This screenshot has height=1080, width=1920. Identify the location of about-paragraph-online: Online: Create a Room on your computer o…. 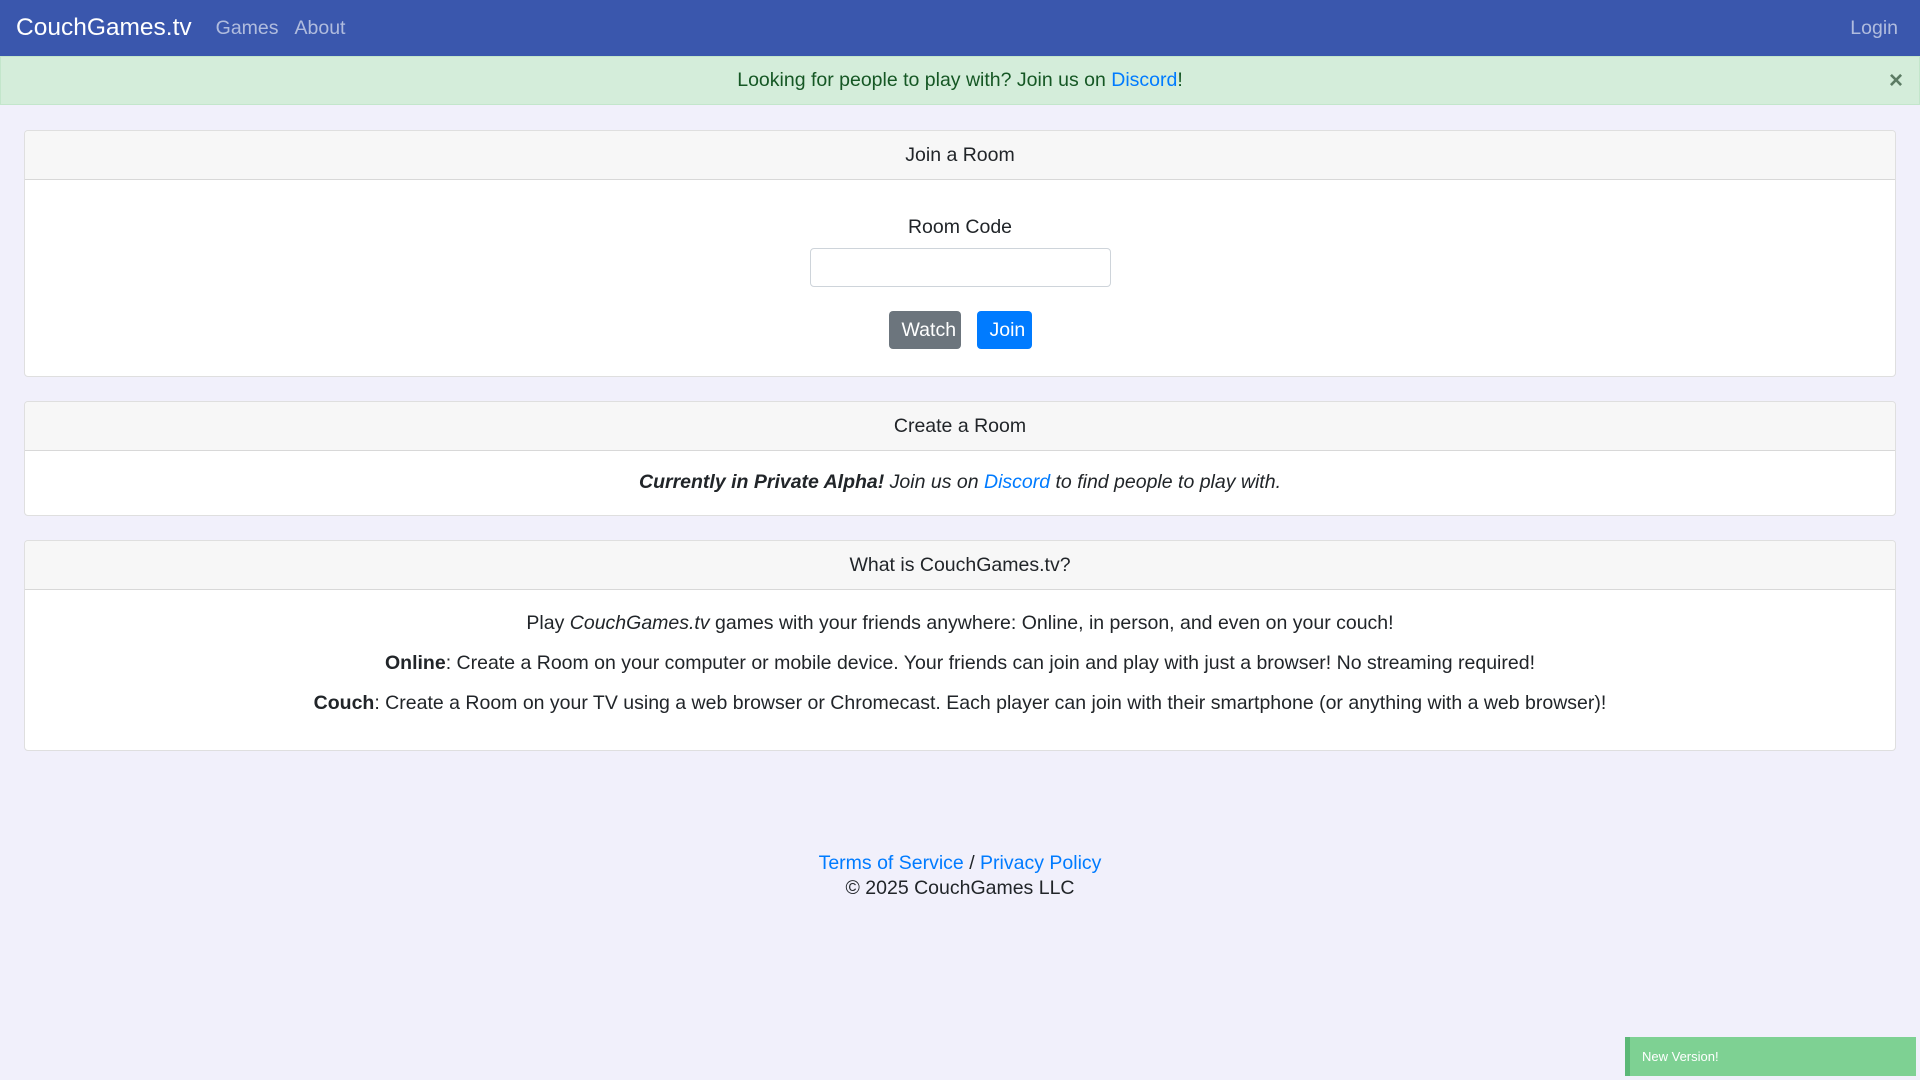
(960, 663).